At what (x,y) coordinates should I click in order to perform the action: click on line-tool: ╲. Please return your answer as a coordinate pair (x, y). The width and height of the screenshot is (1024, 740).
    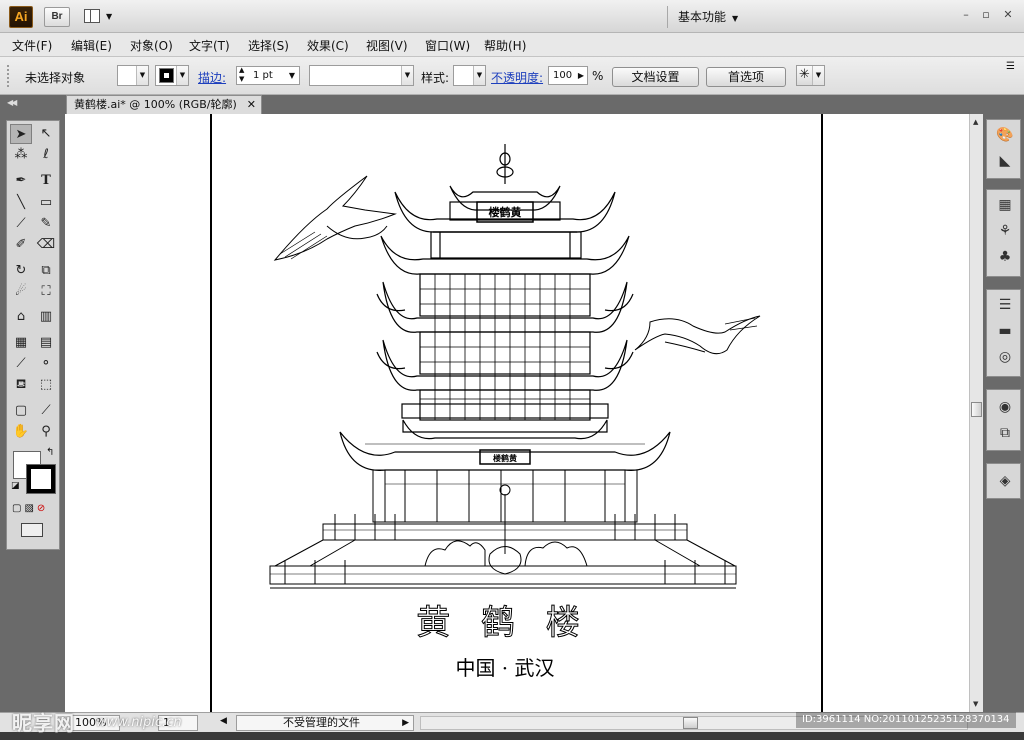
    Looking at the image, I should click on (21, 203).